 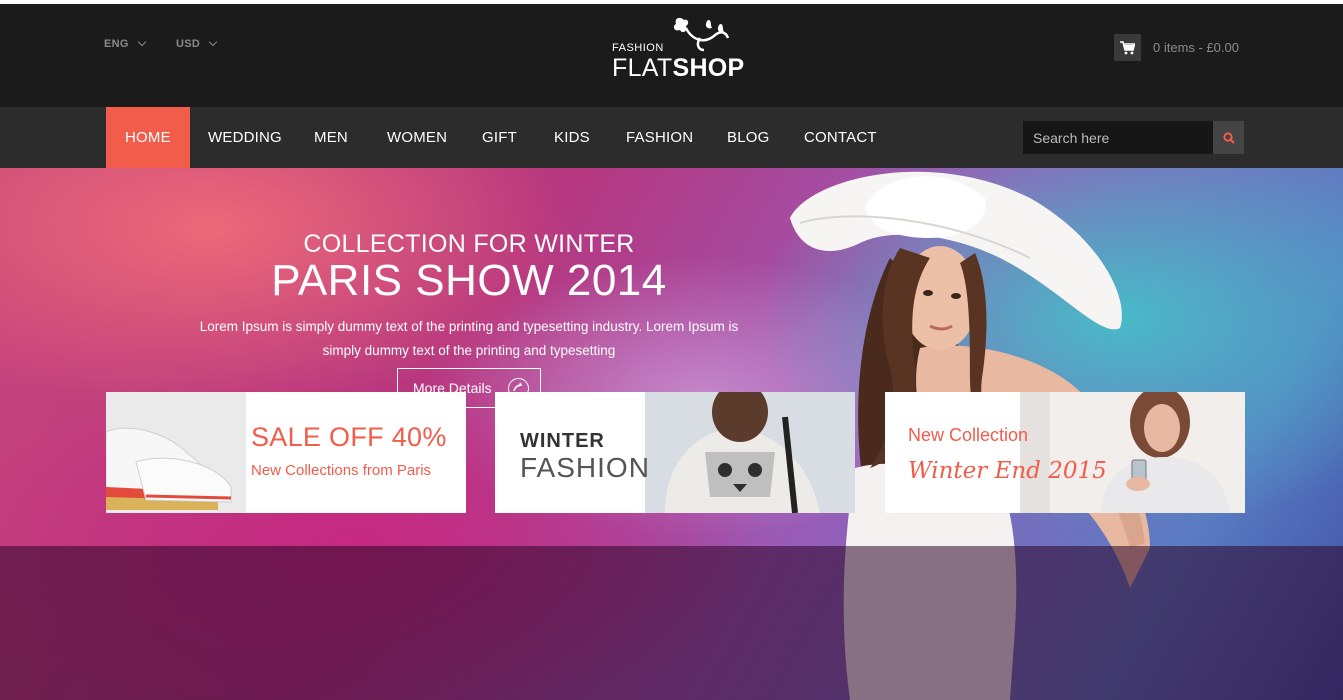 I want to click on search-icon, so click(x=1228, y=137).